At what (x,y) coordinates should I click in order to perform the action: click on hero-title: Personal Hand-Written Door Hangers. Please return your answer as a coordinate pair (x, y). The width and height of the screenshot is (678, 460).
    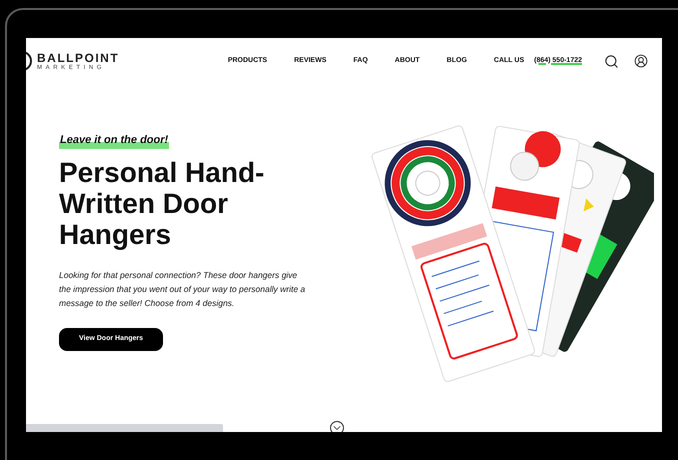
    Looking at the image, I should click on (162, 203).